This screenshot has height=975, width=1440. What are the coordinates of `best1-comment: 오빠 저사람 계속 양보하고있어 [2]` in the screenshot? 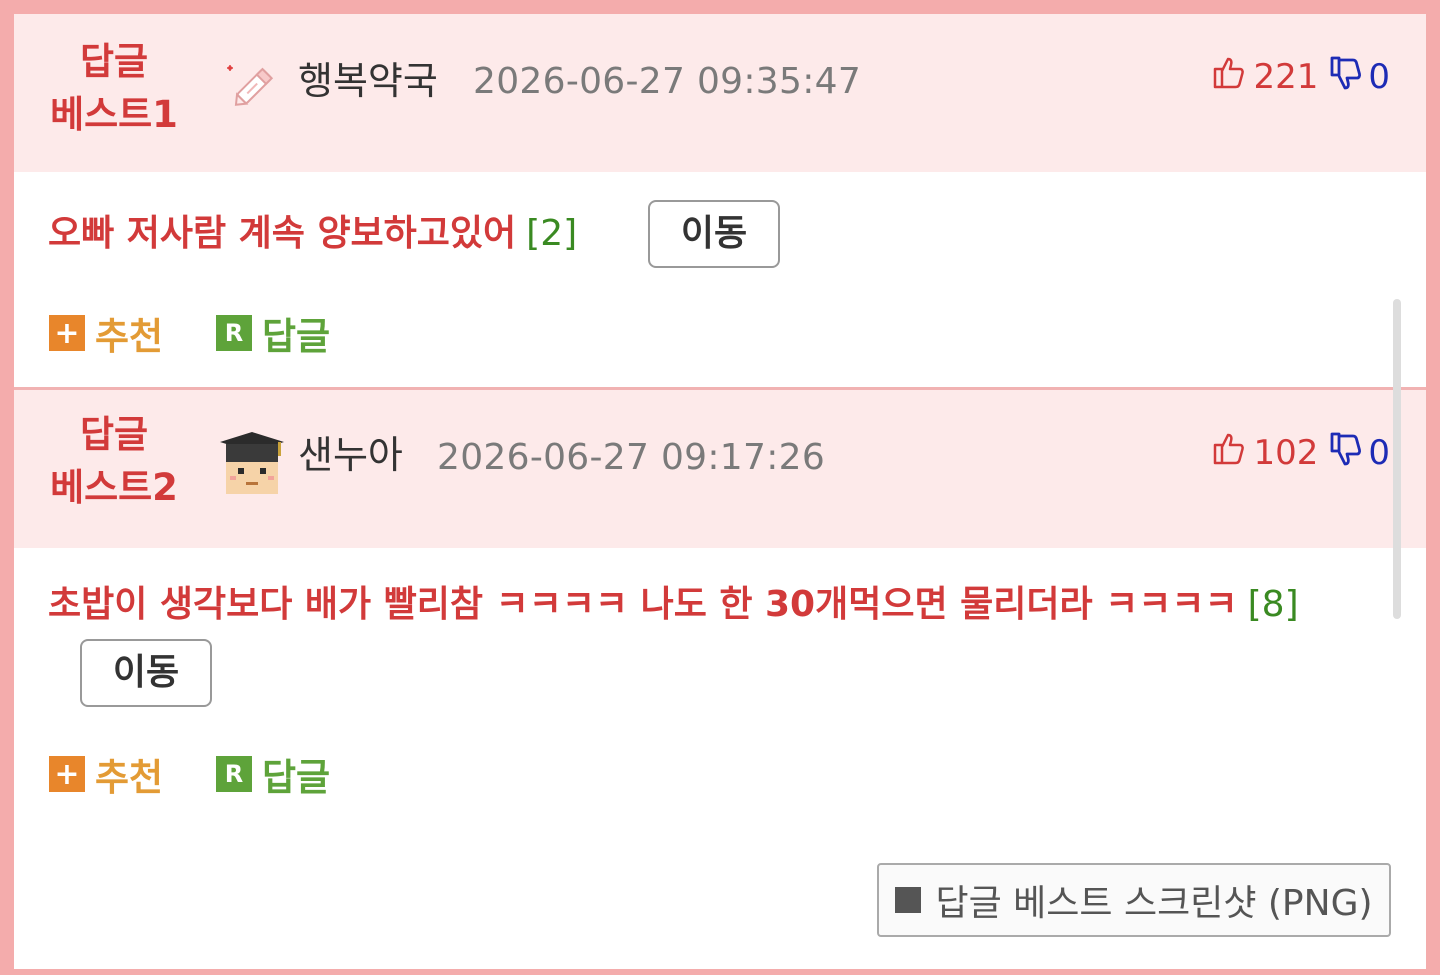 It's located at (312, 234).